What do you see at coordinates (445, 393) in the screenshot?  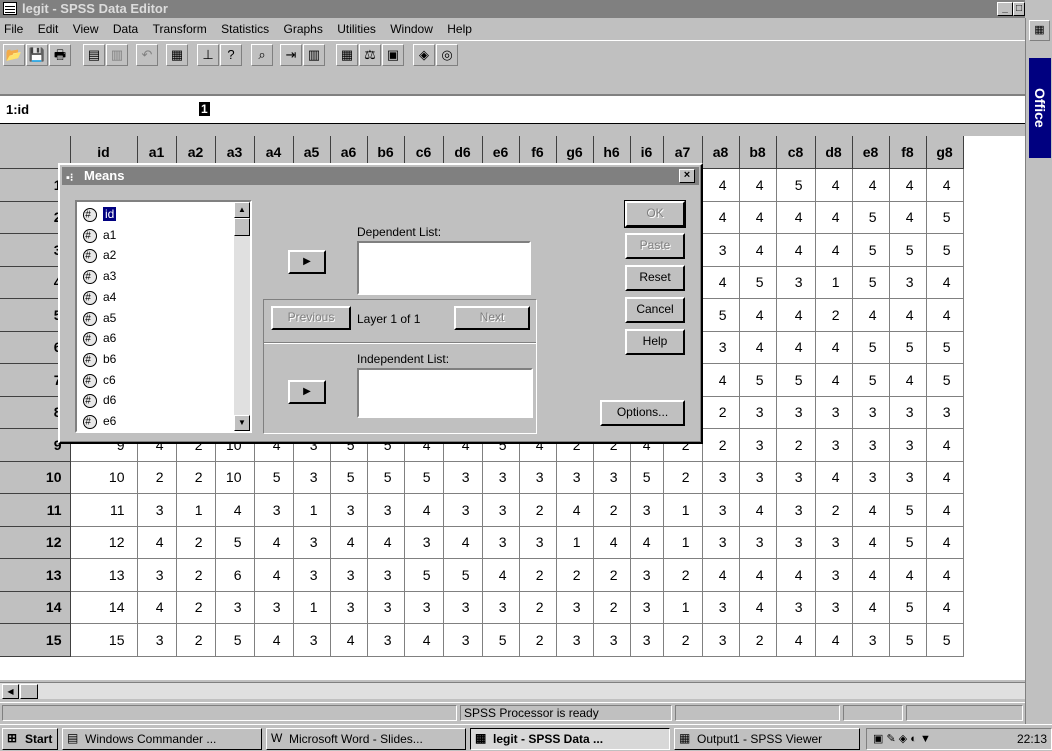 I see `independent-list` at bounding box center [445, 393].